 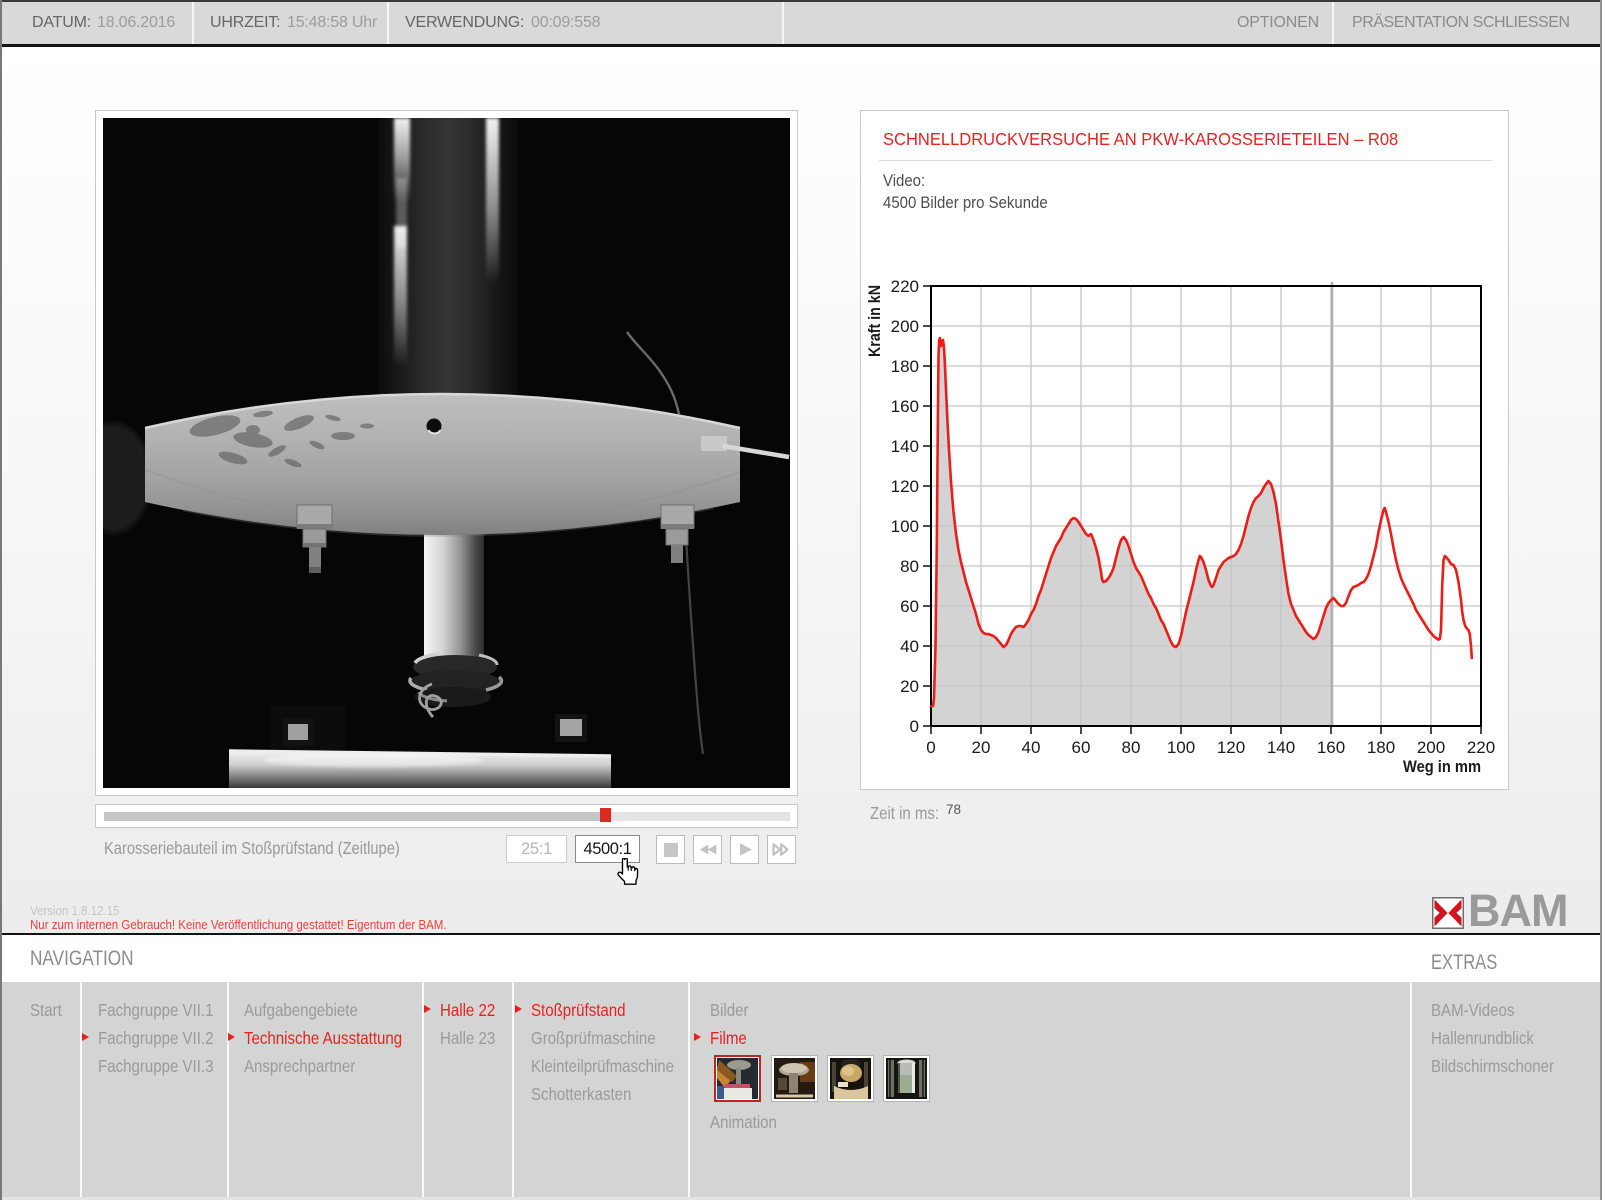 What do you see at coordinates (874, 321) in the screenshot?
I see `svg-text: Kraft in kN` at bounding box center [874, 321].